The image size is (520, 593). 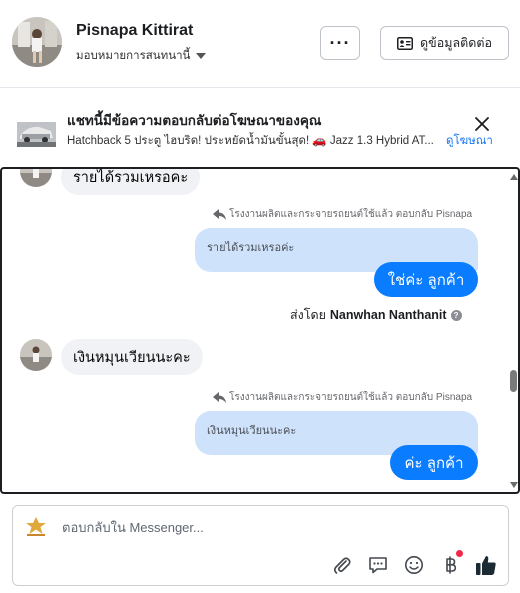 What do you see at coordinates (514, 485) in the screenshot?
I see `scroll-down-arrow` at bounding box center [514, 485].